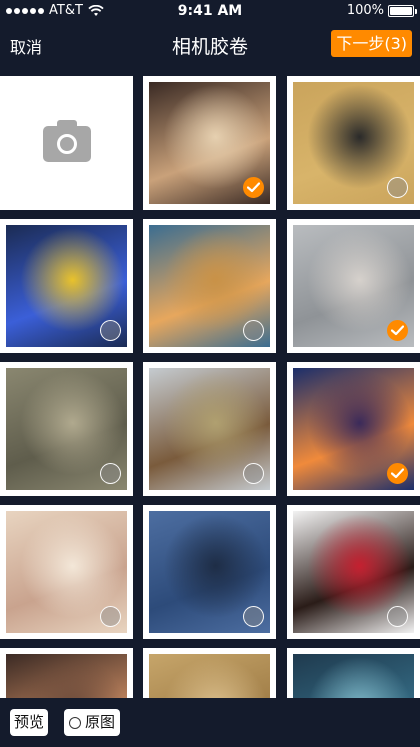  Describe the element at coordinates (100, 722) in the screenshot. I see `original-image-label: 原图` at that location.